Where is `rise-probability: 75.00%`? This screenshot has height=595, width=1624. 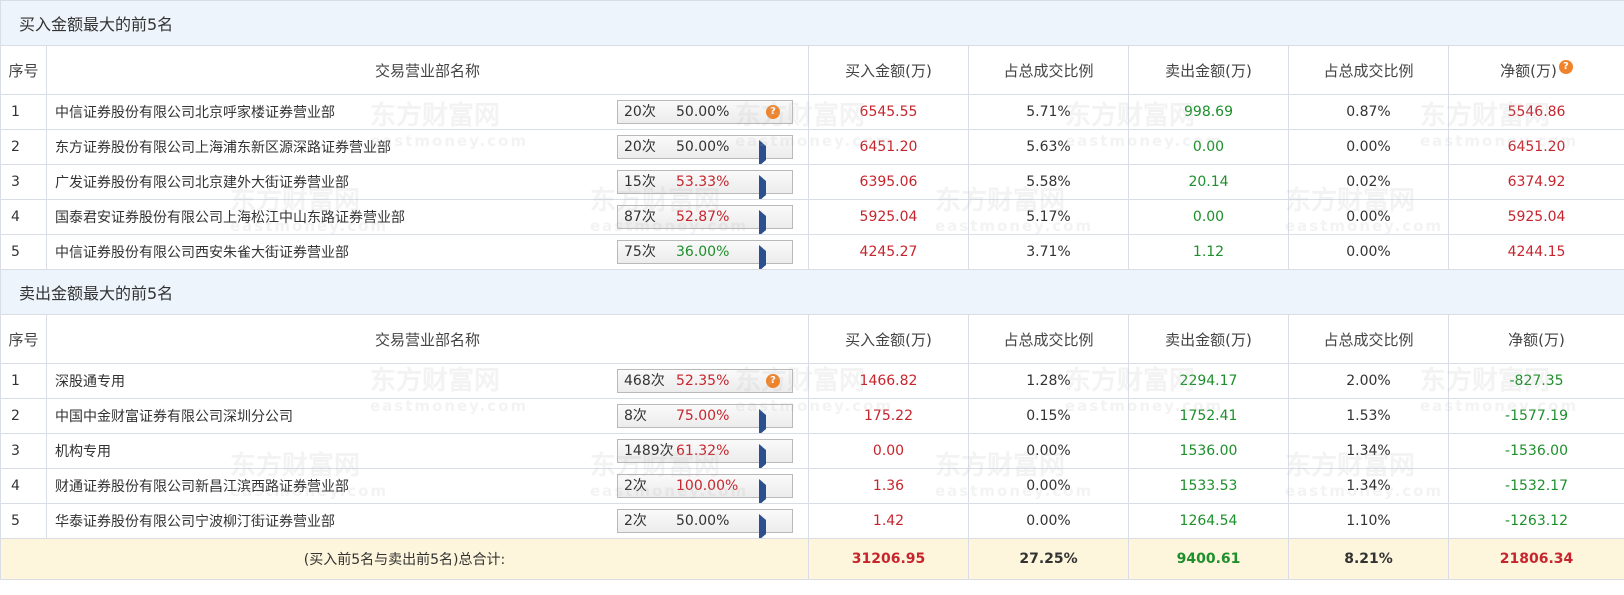
rise-probability: 75.00% is located at coordinates (703, 416).